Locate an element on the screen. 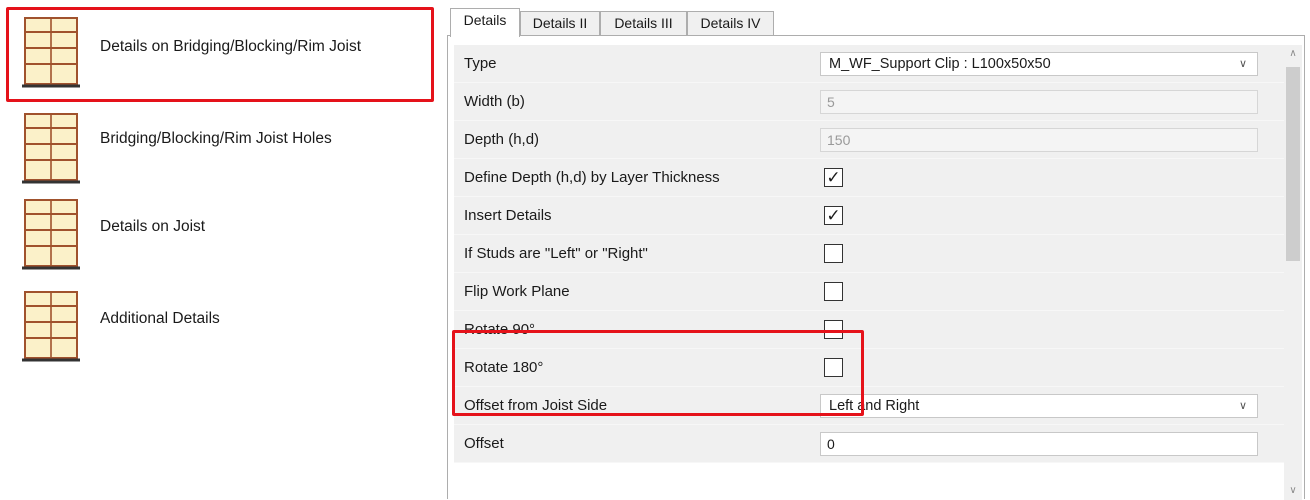  property-name: If Studs are "Left" or "Right" is located at coordinates (556, 253).